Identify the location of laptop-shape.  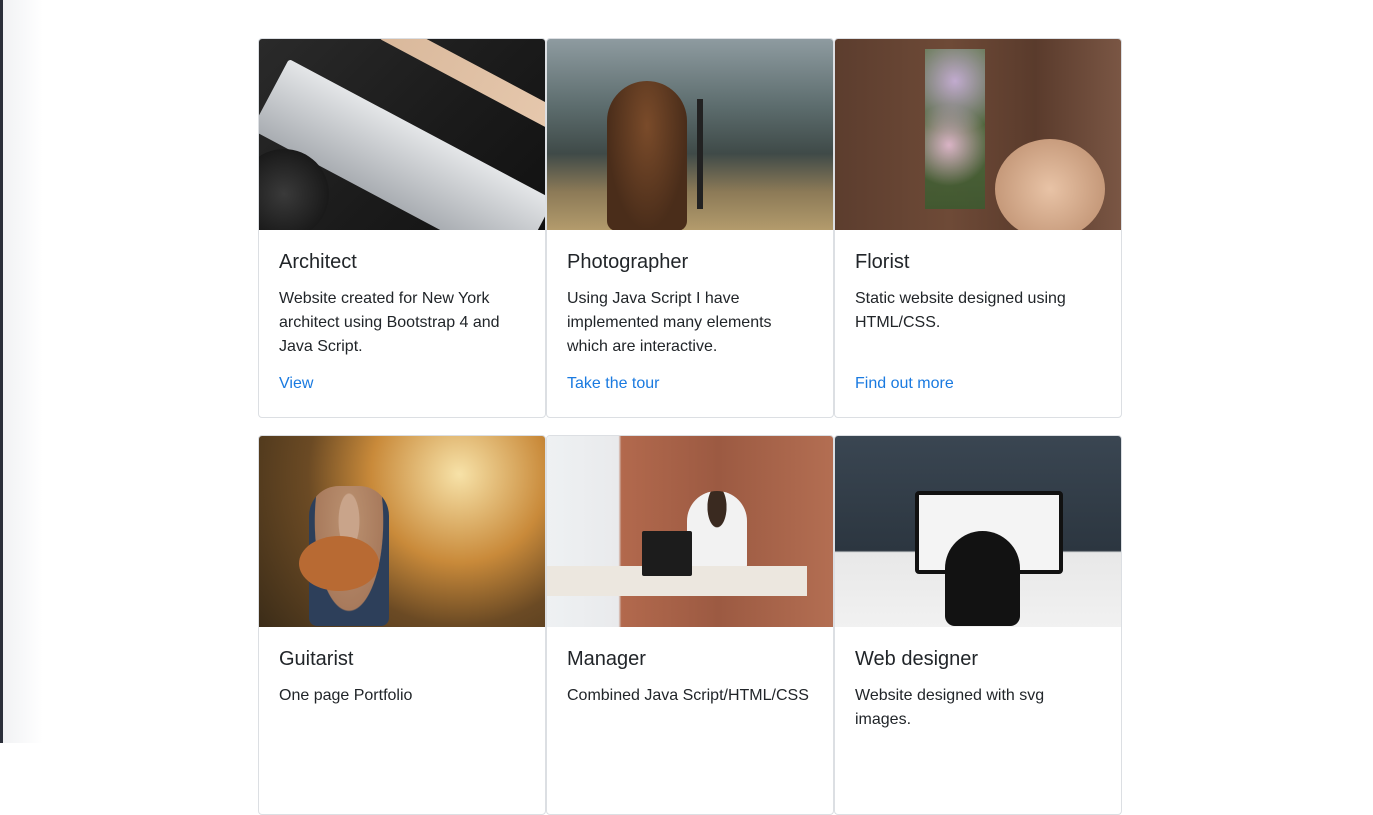
(667, 553).